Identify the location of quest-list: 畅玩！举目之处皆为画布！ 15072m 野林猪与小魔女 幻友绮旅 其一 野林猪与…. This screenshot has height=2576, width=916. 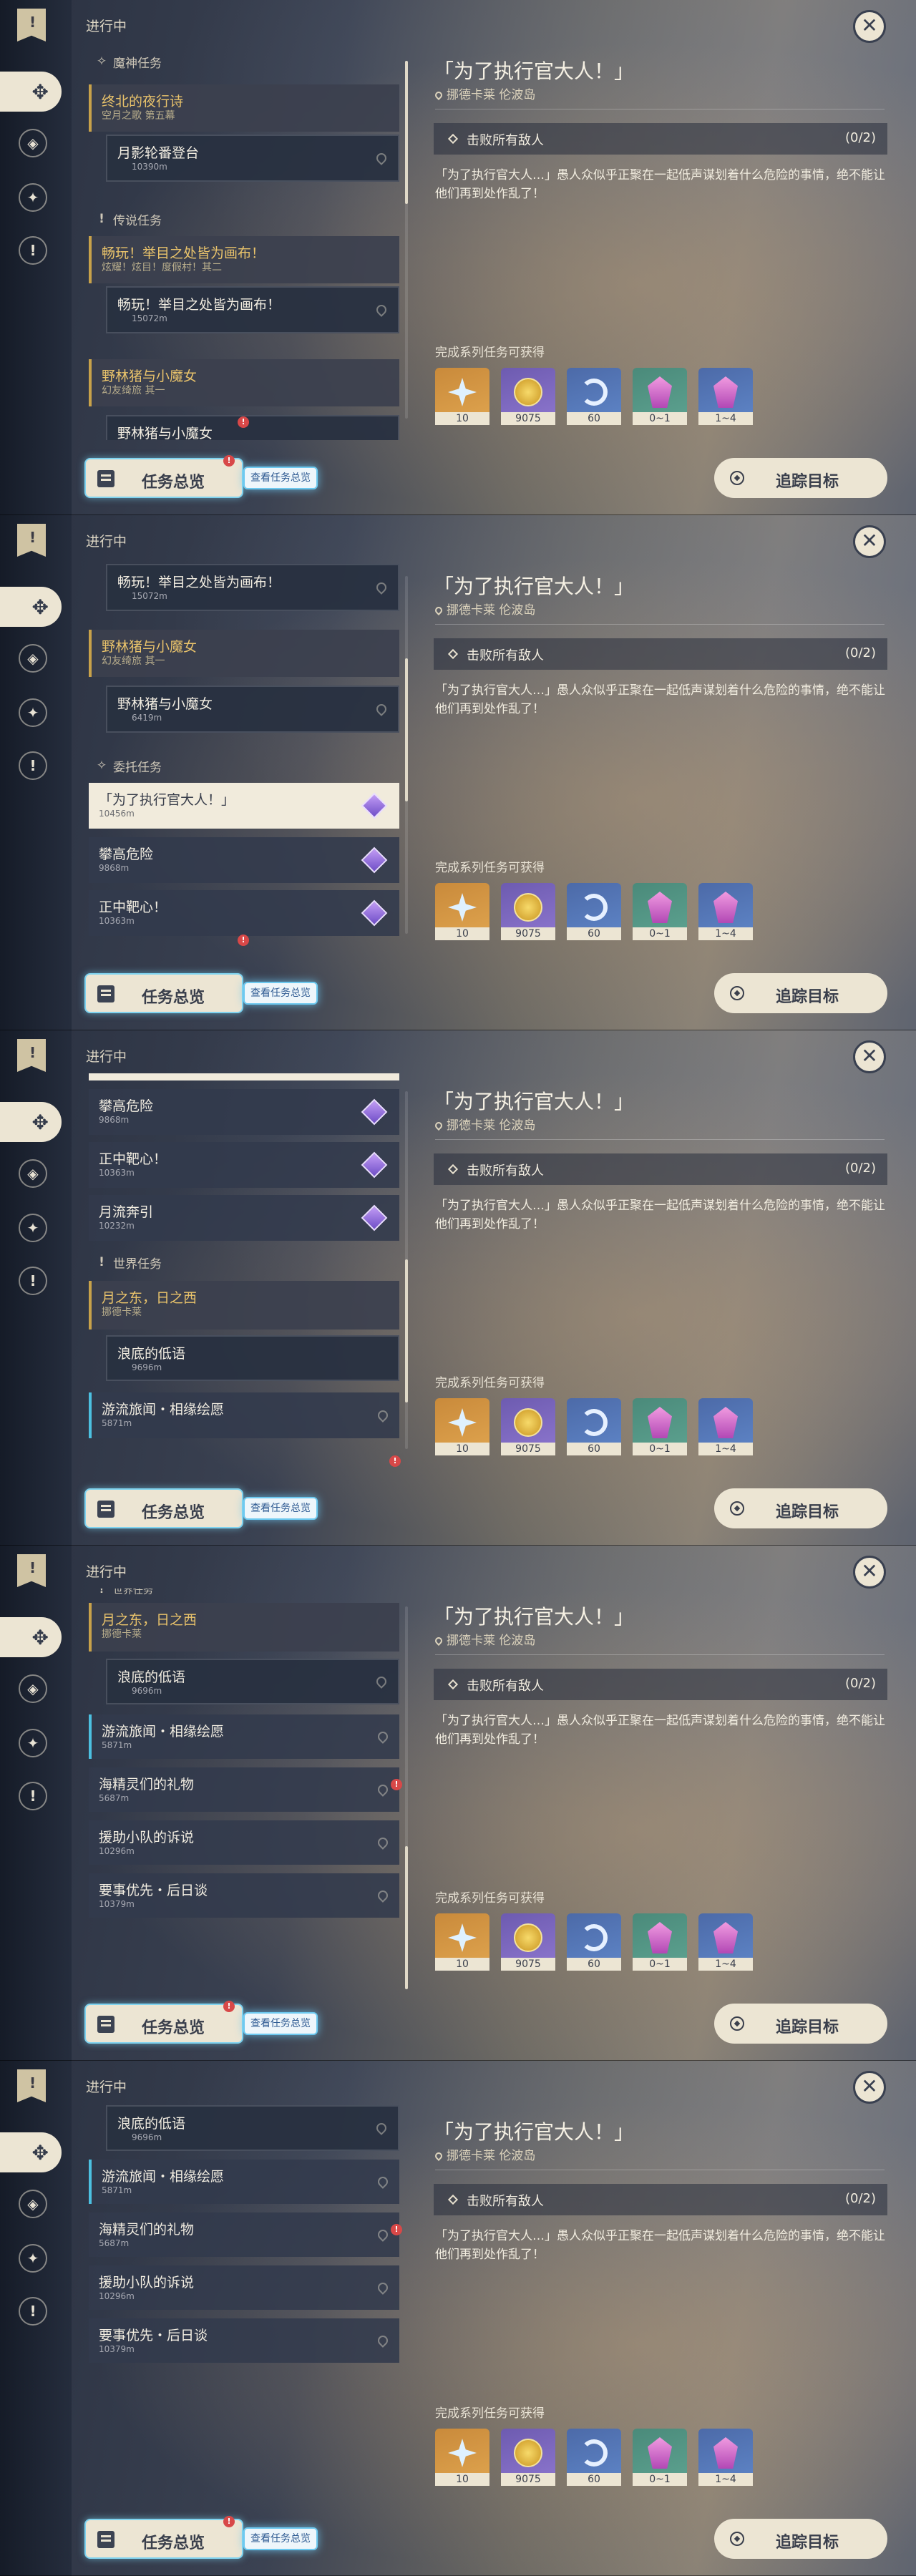
(241, 756).